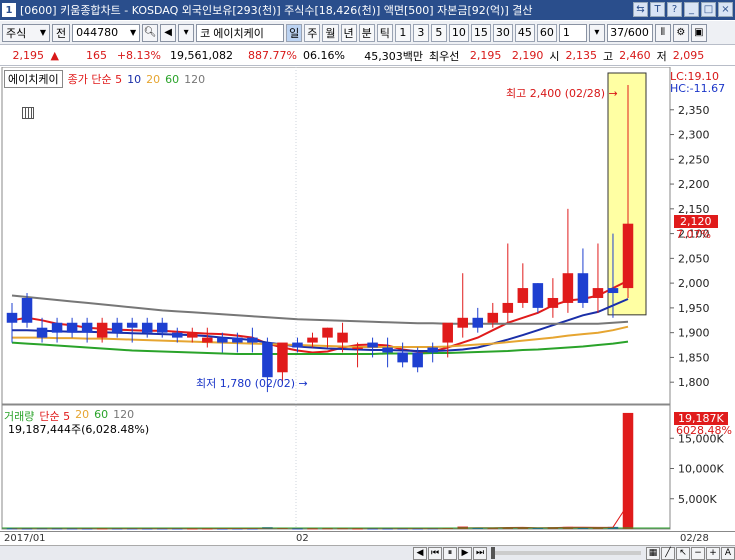 This screenshot has height=560, width=735. What do you see at coordinates (186, 32) in the screenshot?
I see `dropdown-icon: ▾` at bounding box center [186, 32].